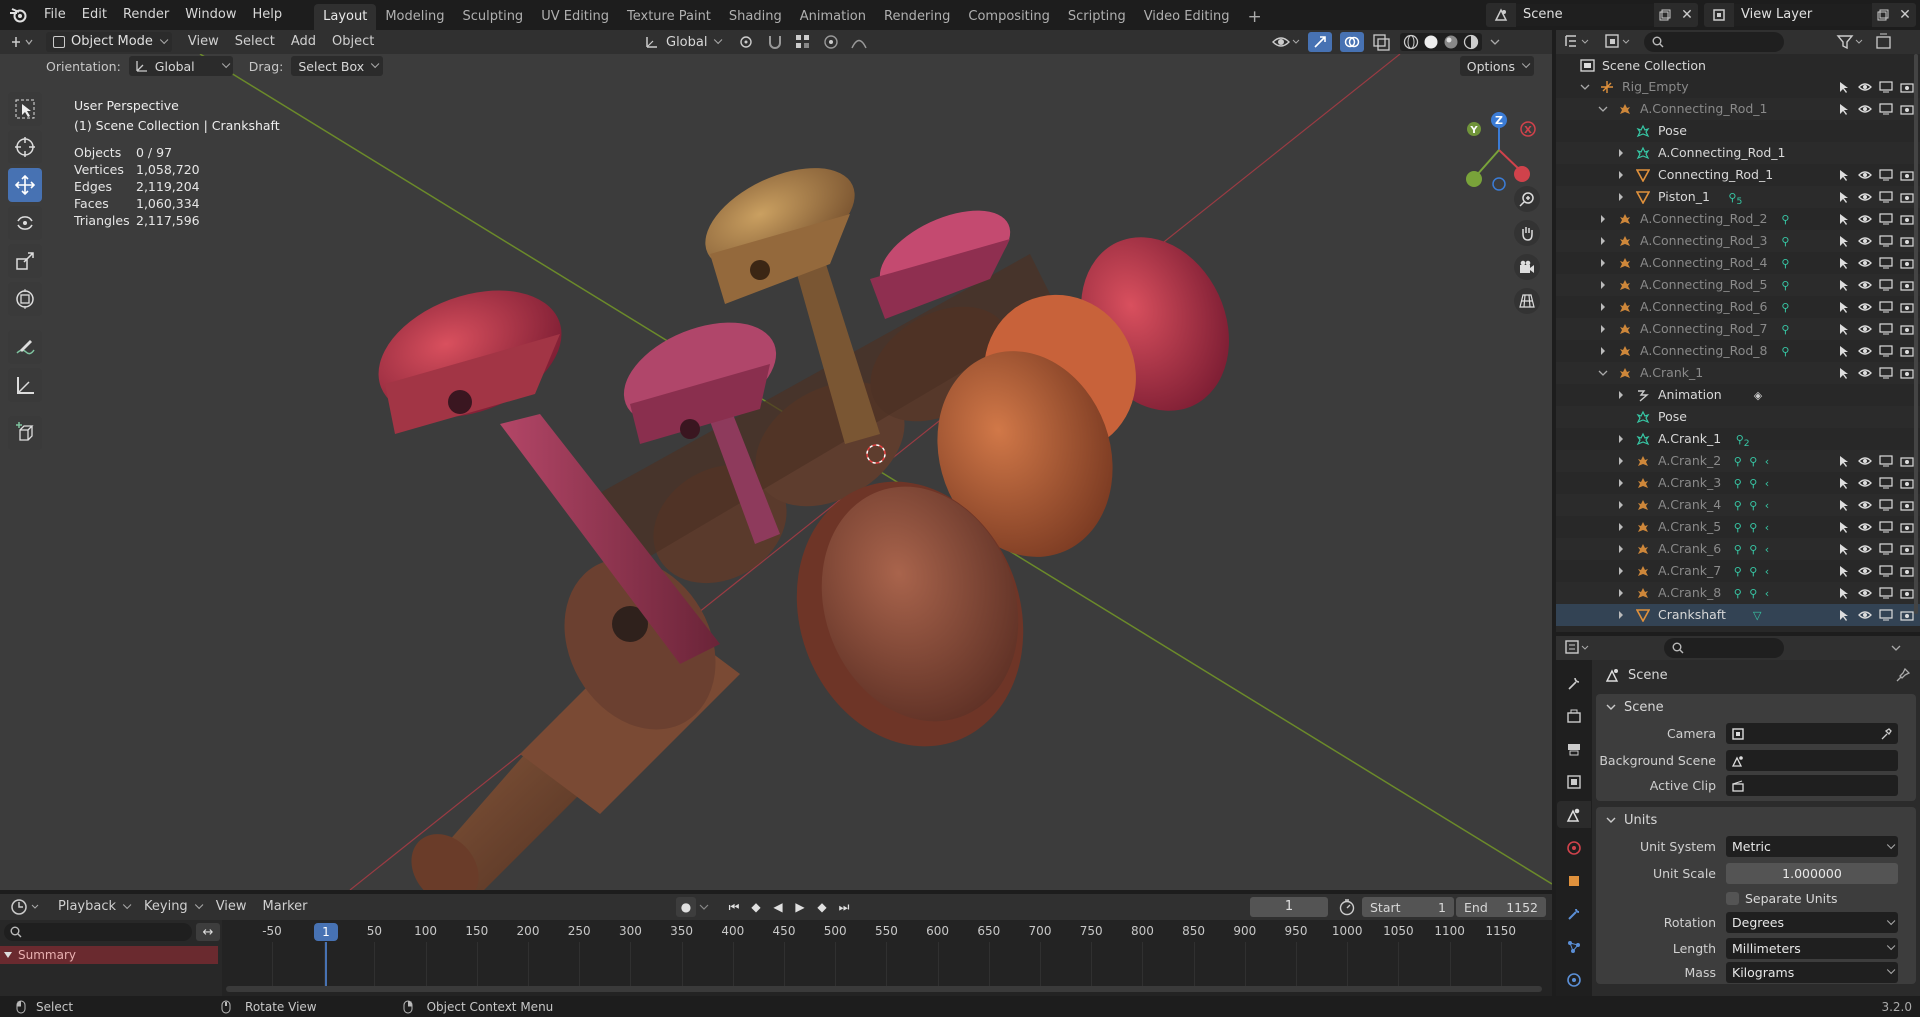  Describe the element at coordinates (55, 15) in the screenshot. I see `menu-file: File` at that location.